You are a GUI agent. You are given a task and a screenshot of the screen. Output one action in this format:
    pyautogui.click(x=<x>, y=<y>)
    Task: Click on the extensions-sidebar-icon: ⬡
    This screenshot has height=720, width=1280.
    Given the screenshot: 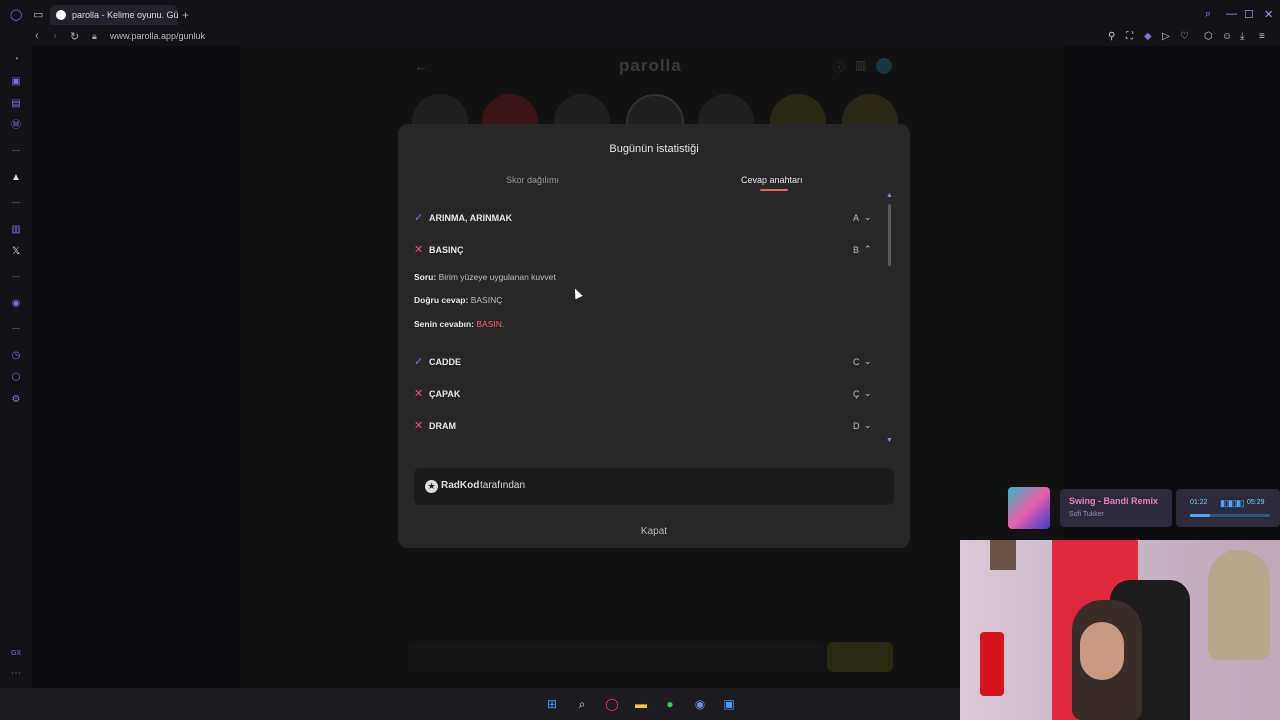 What is the action you would take?
    pyautogui.click(x=16, y=378)
    